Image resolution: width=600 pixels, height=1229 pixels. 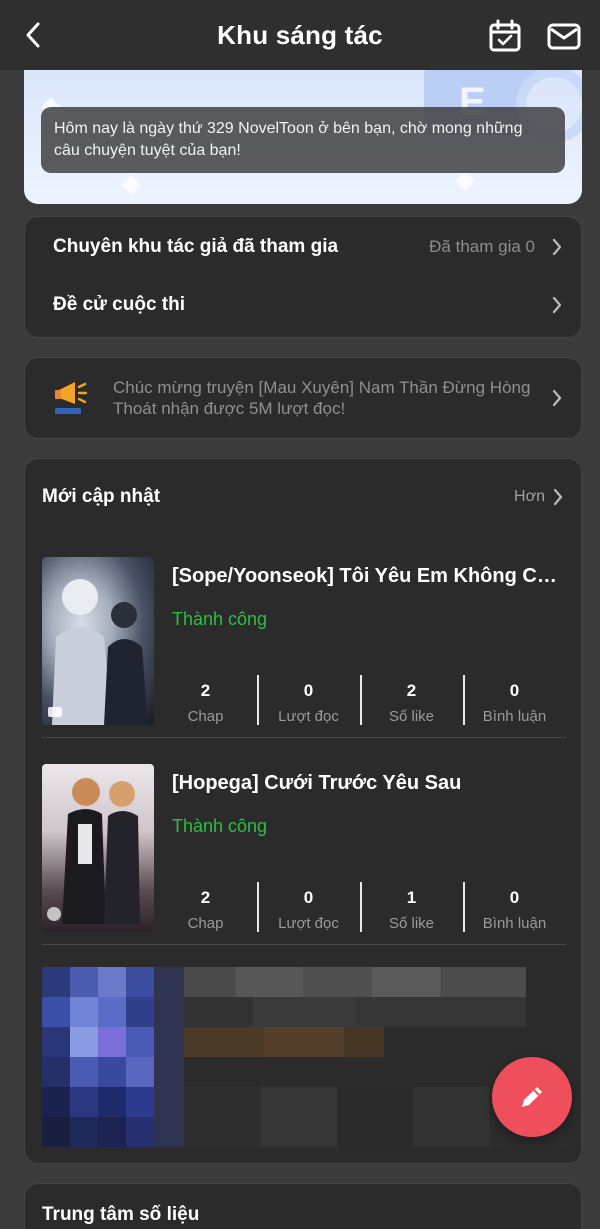 I want to click on page-title: Khu sáng tác, so click(x=300, y=34).